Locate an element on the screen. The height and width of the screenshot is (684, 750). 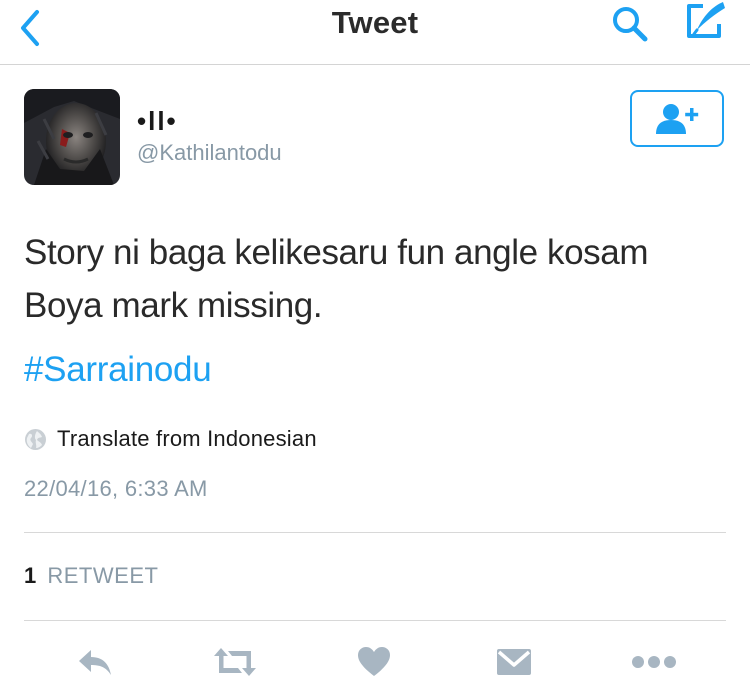
retweet-button is located at coordinates (235, 662).